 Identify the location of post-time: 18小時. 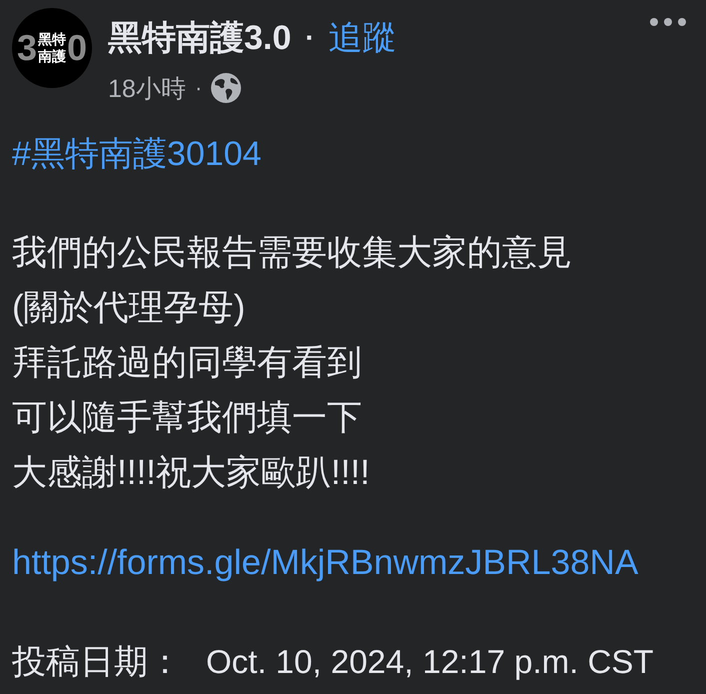
(147, 88).